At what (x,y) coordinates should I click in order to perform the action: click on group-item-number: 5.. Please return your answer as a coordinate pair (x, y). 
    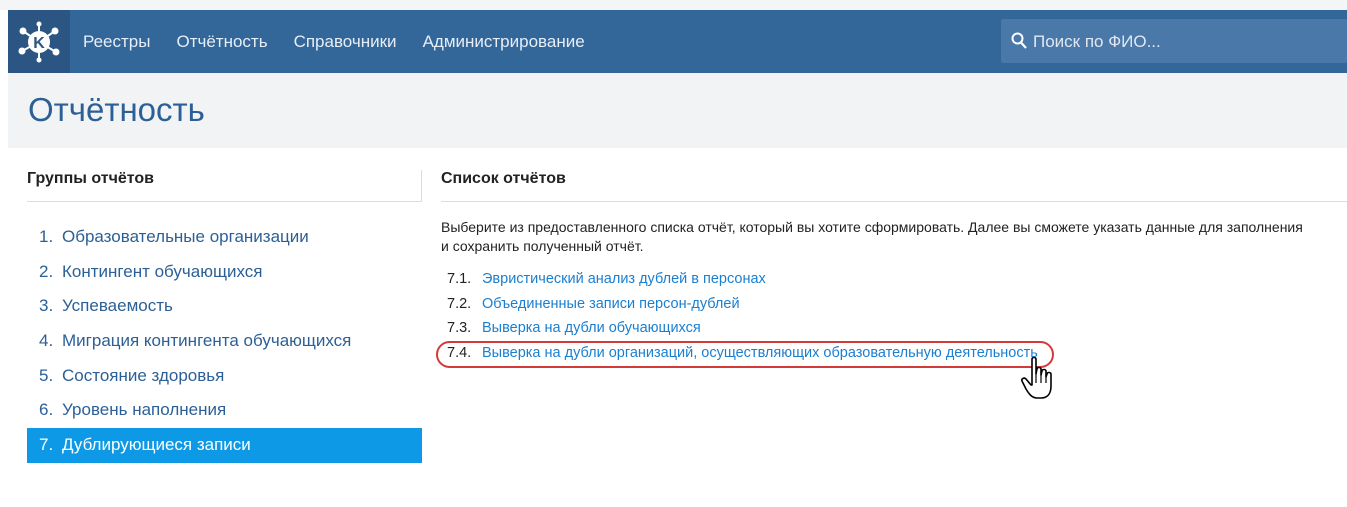
    Looking at the image, I should click on (46, 375).